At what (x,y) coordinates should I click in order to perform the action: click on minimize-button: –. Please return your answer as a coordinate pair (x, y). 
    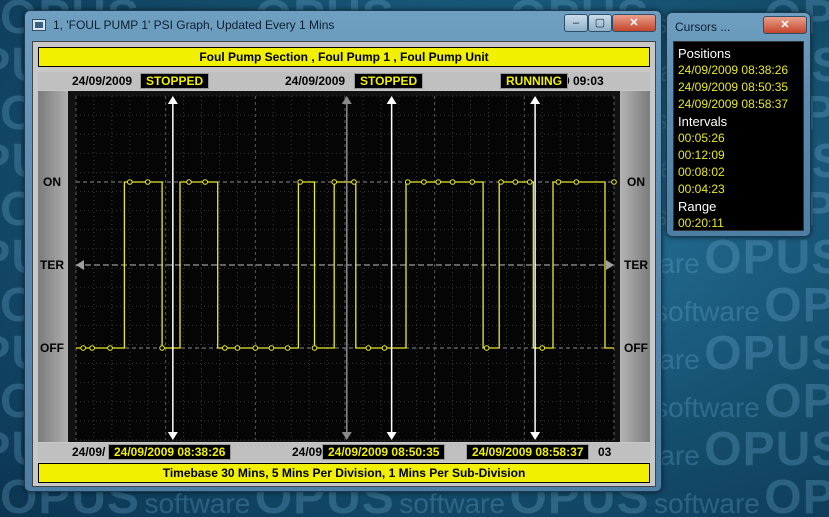
    Looking at the image, I should click on (576, 23).